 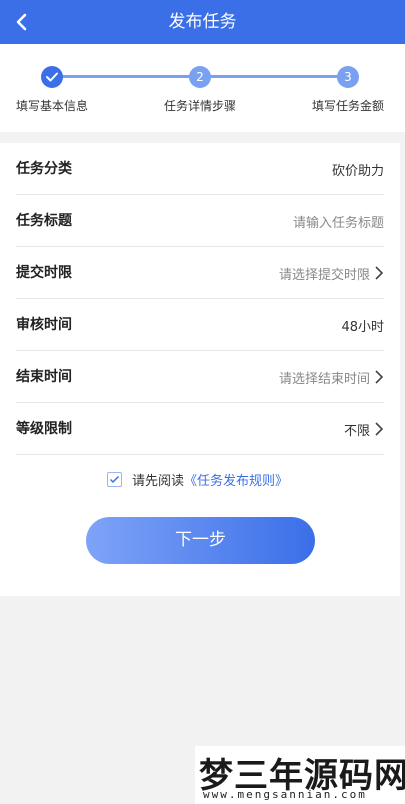 What do you see at coordinates (200, 106) in the screenshot?
I see `step-2-label: 任务详情步骤` at bounding box center [200, 106].